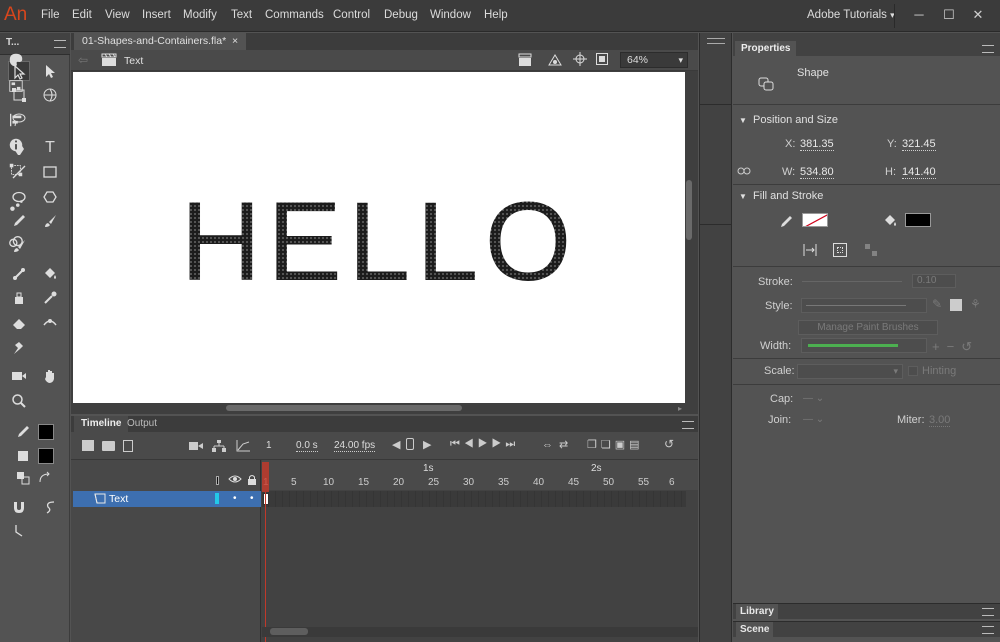  I want to click on cc-libraries-icon, so click(16, 243).